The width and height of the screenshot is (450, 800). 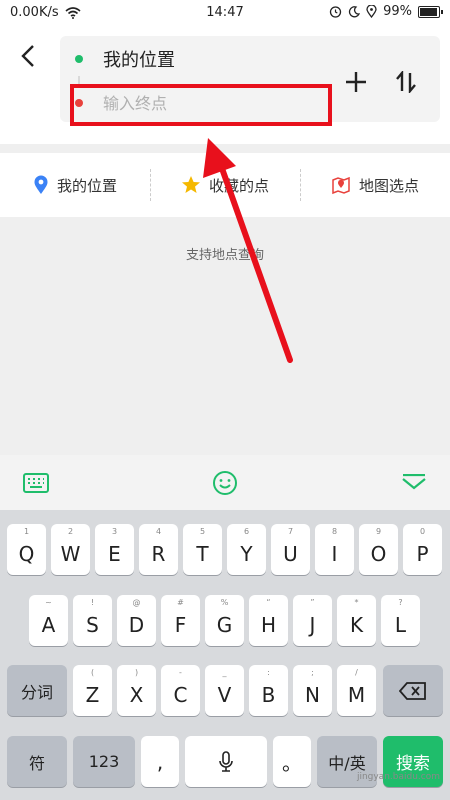 I want to click on key-secondary-label: ), so click(x=136, y=672).